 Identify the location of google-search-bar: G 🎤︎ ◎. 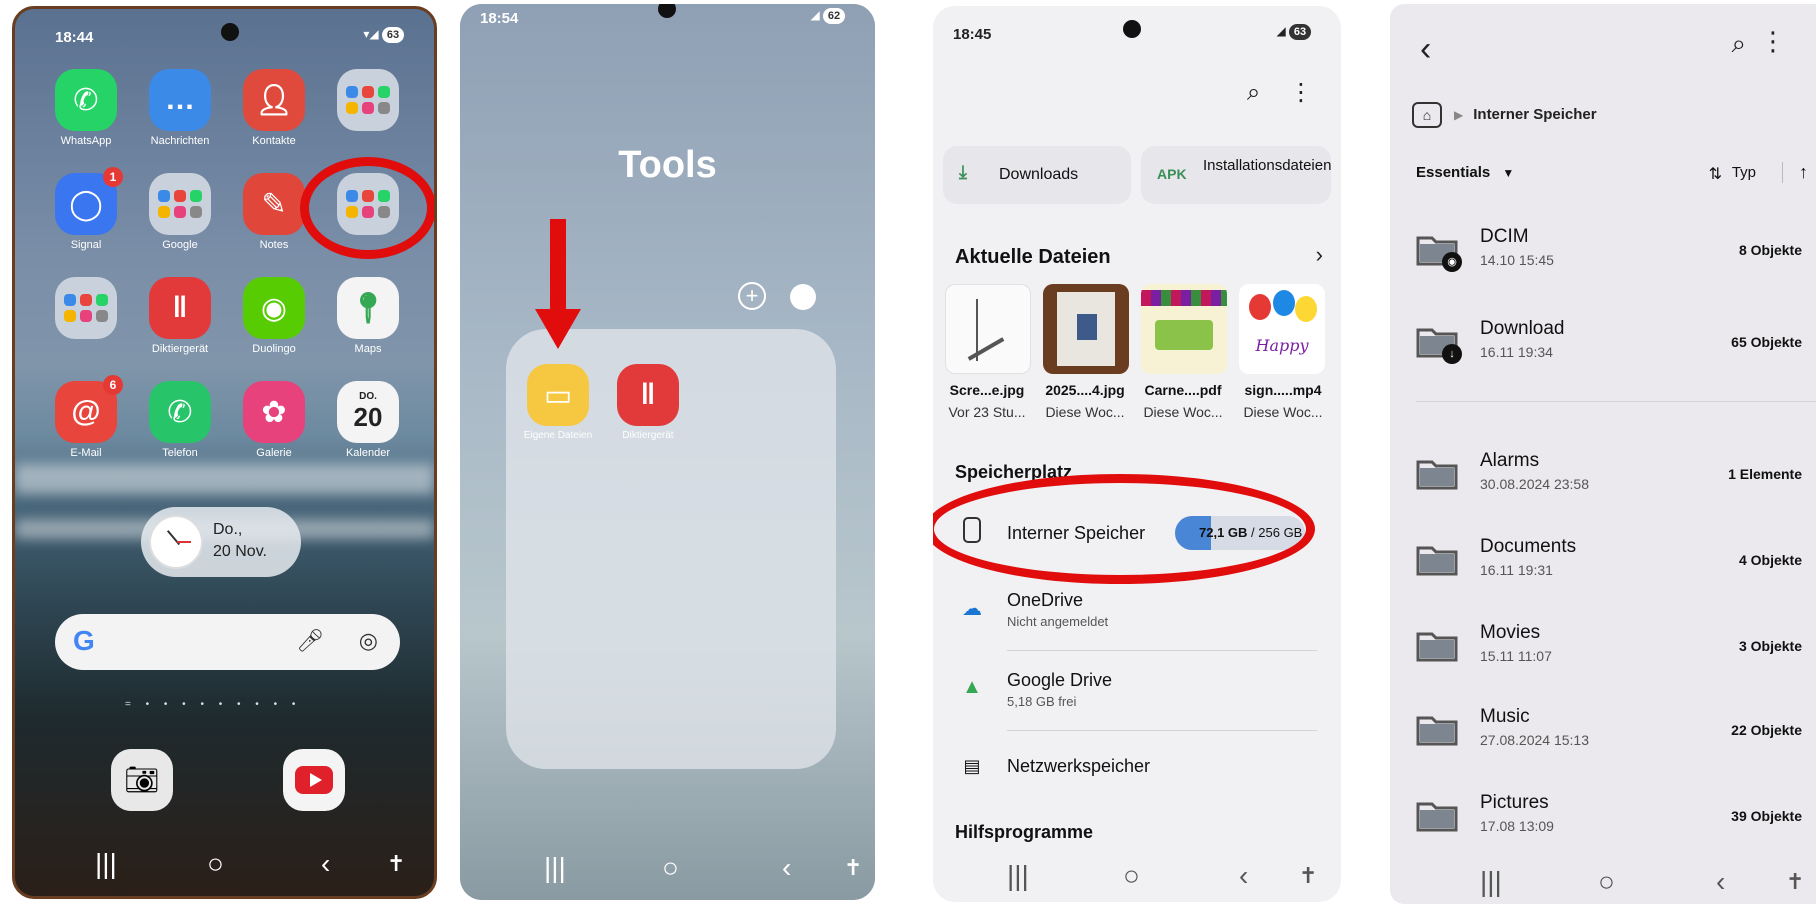
(227, 642).